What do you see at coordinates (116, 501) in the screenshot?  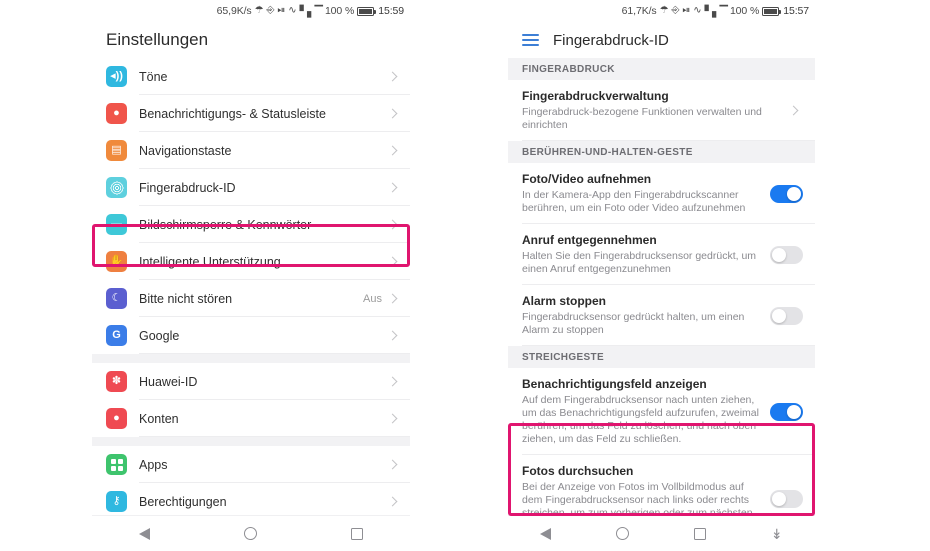 I see `key-icon: ⚷` at bounding box center [116, 501].